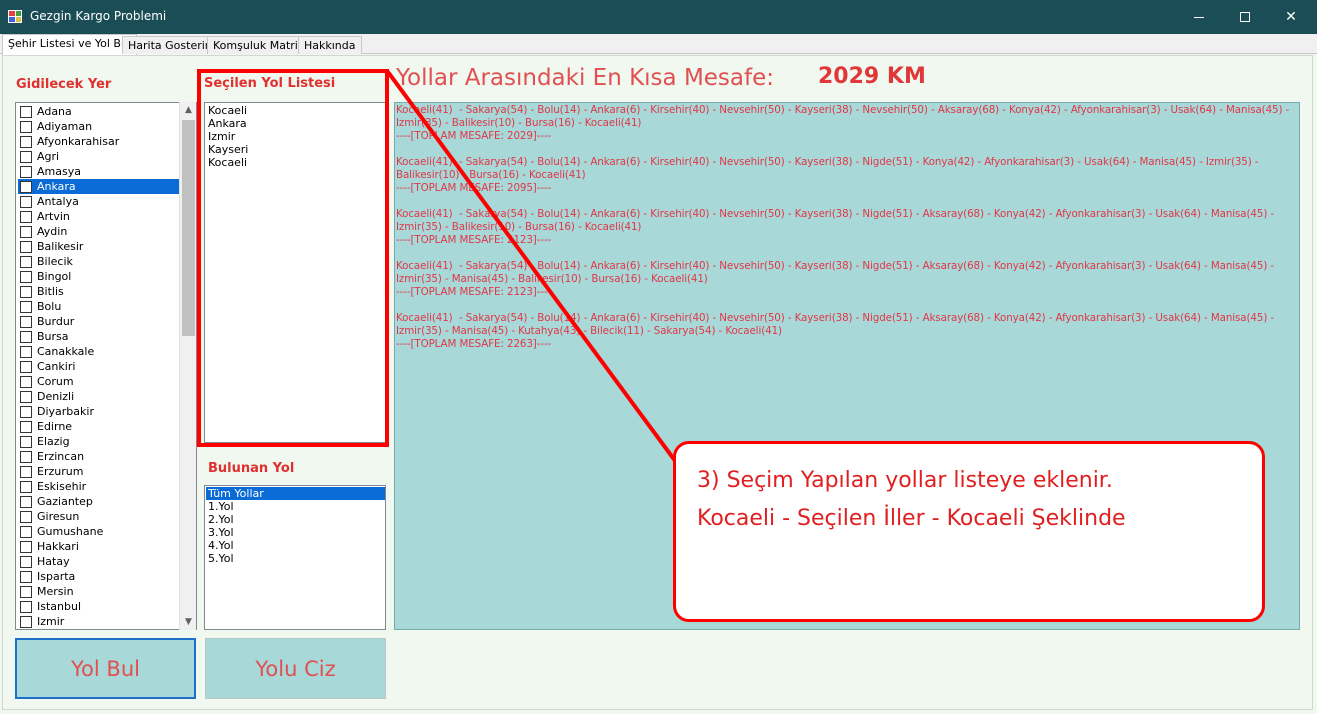  What do you see at coordinates (99, 531) in the screenshot?
I see `city-list-item: Gumushane` at bounding box center [99, 531].